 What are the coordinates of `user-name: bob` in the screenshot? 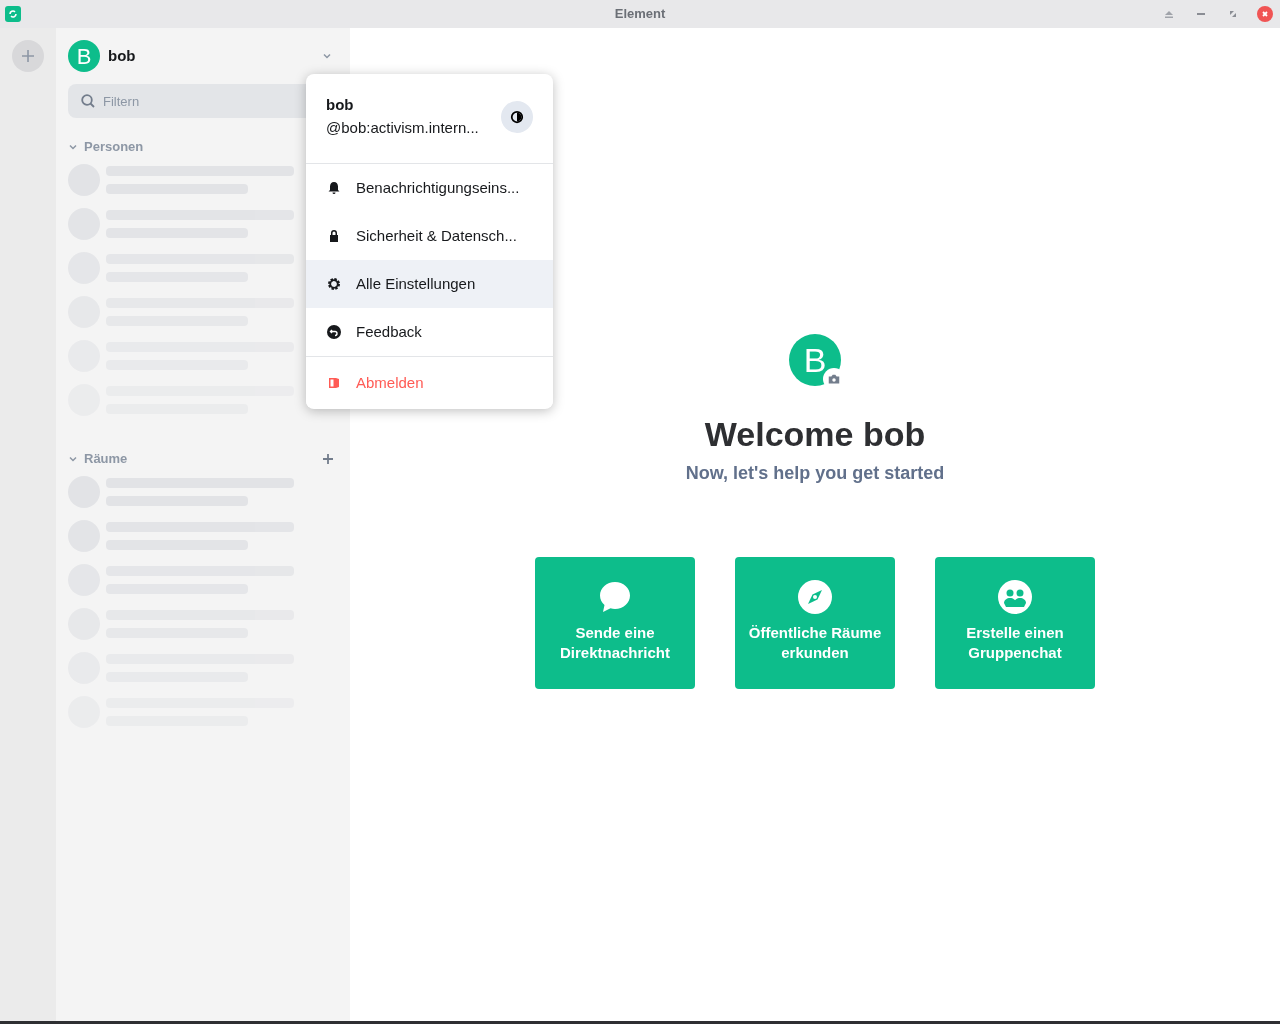 It's located at (122, 56).